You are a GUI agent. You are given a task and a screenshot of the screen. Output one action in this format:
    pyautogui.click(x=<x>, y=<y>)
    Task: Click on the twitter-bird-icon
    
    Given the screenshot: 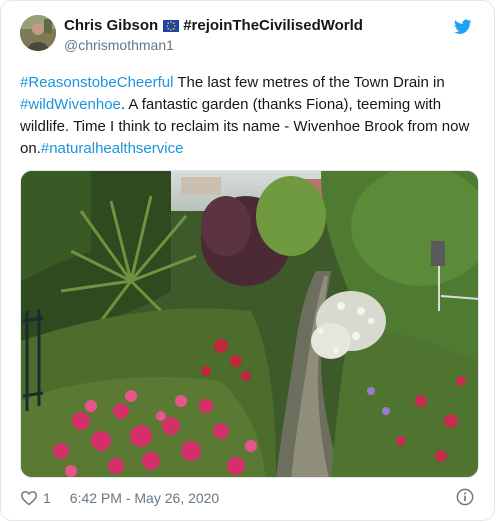 What is the action you would take?
    pyautogui.click(x=463, y=27)
    